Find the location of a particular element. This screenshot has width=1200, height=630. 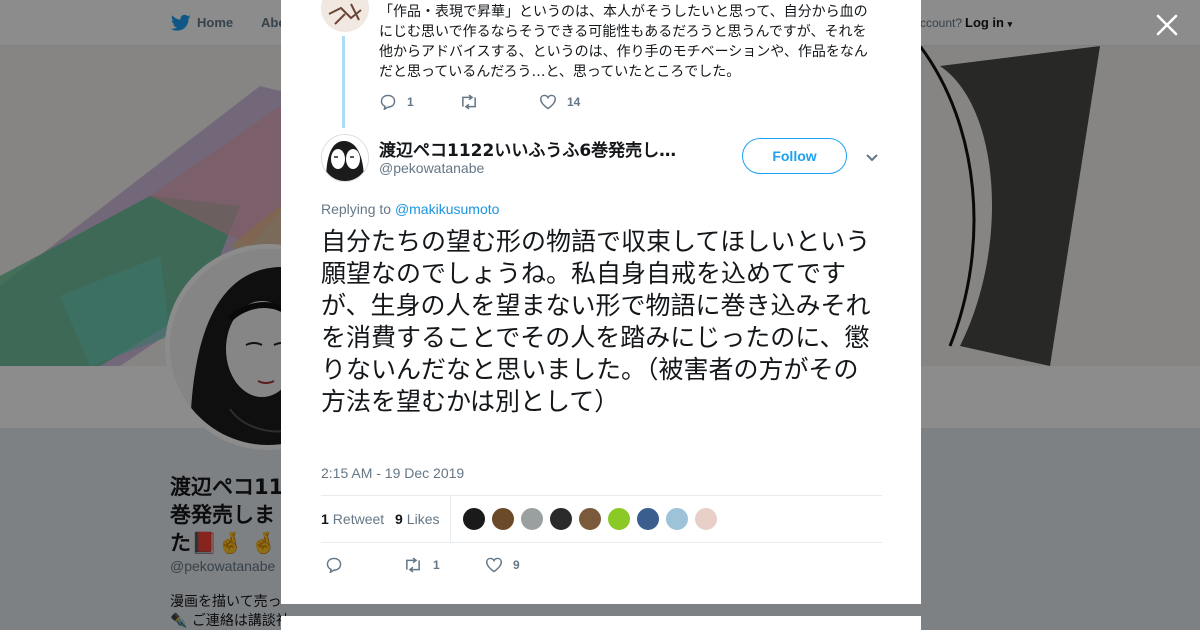

retweet-stat: 1 Retweet is located at coordinates (352, 519).